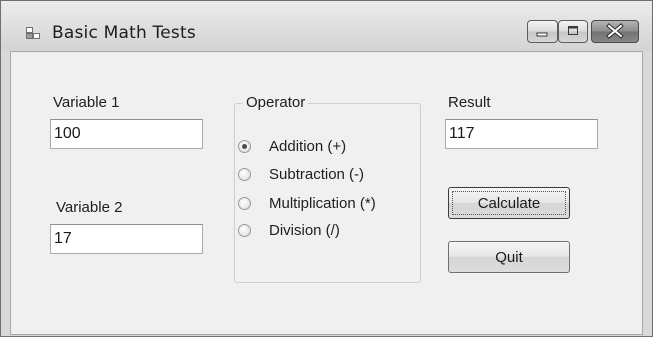 The height and width of the screenshot is (337, 653). What do you see at coordinates (276, 102) in the screenshot?
I see `operator-group-title: Operator` at bounding box center [276, 102].